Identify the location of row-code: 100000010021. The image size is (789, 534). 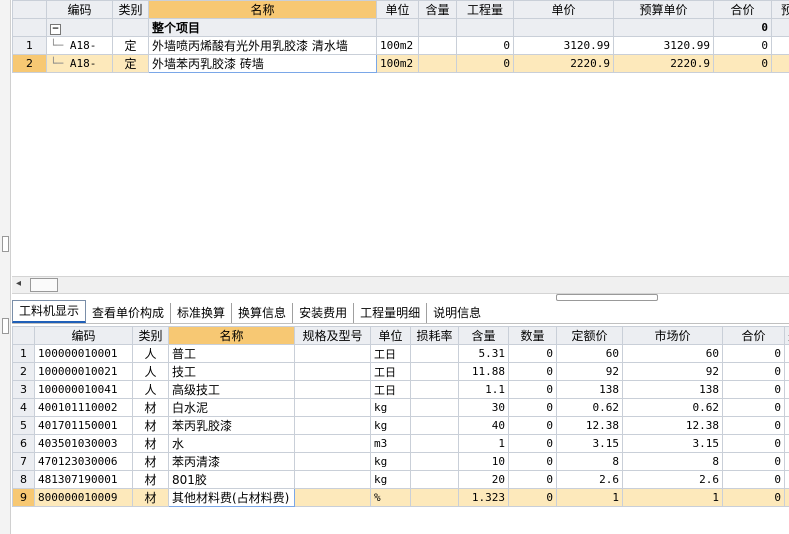
(83, 371).